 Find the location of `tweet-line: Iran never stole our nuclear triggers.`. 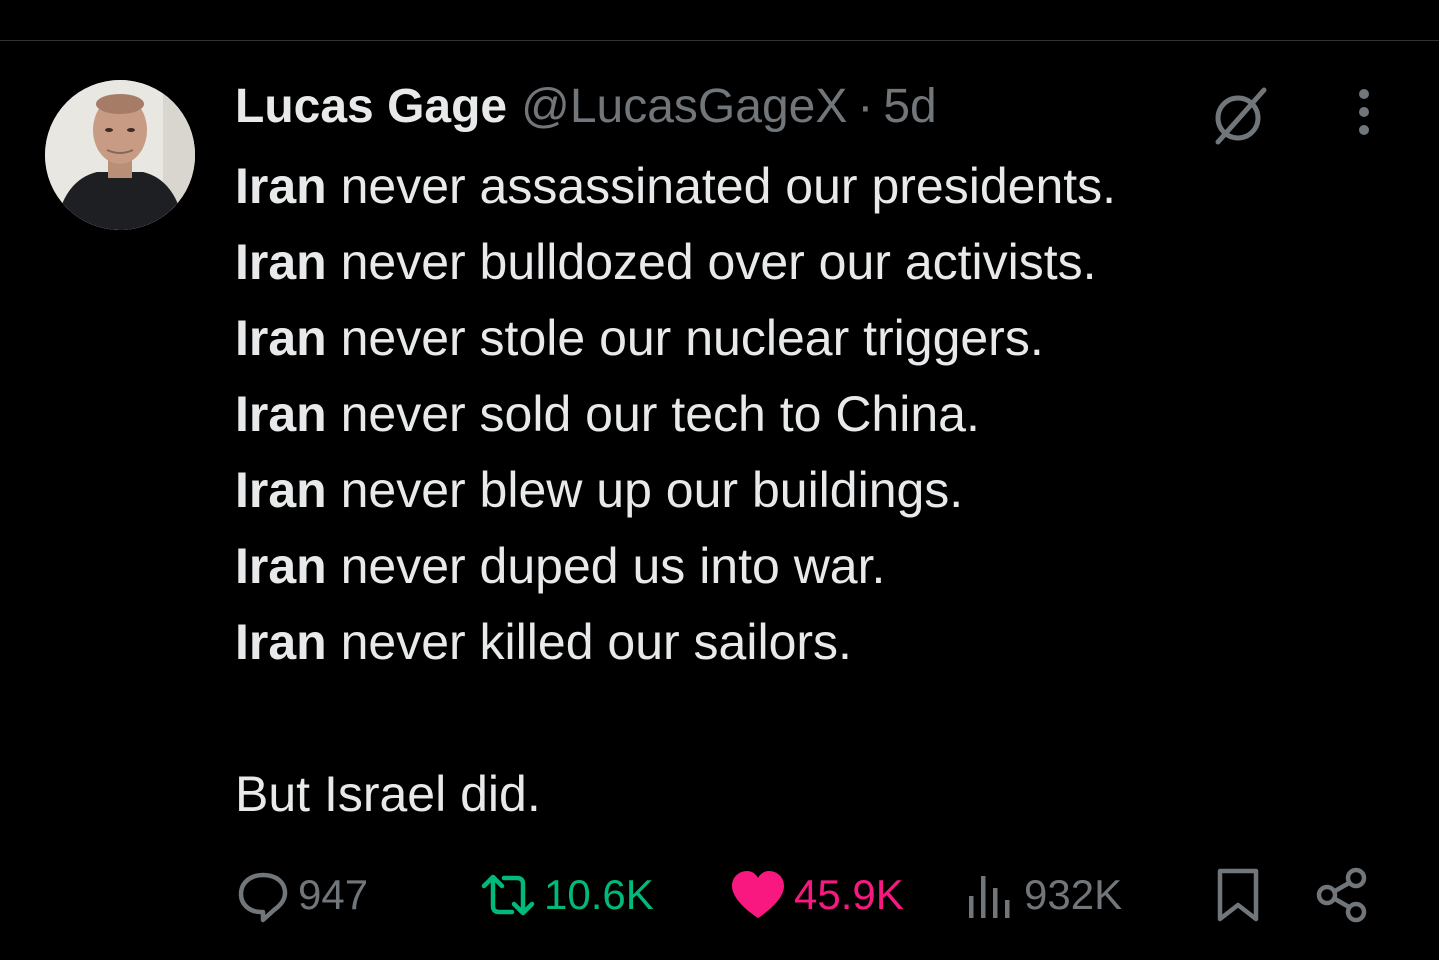

tweet-line: Iran never stole our nuclear triggers. is located at coordinates (800, 338).